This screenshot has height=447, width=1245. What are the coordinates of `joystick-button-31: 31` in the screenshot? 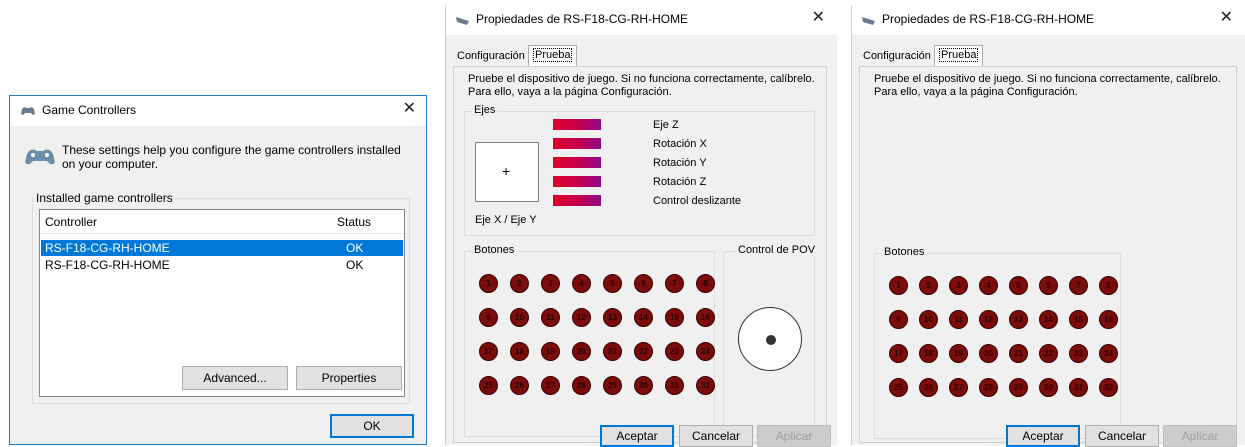 It's located at (1078, 387).